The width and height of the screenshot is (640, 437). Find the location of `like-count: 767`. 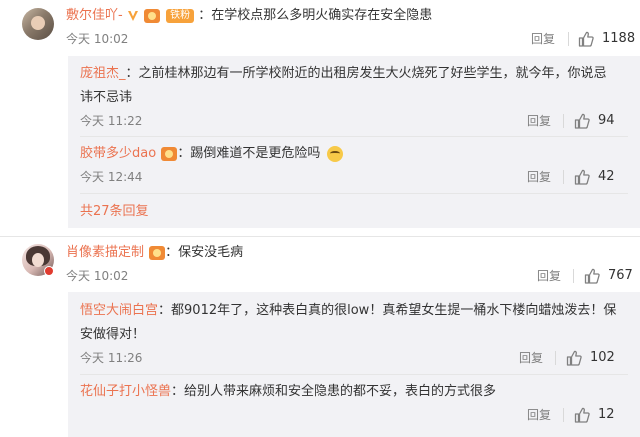

like-count: 767 is located at coordinates (620, 275).